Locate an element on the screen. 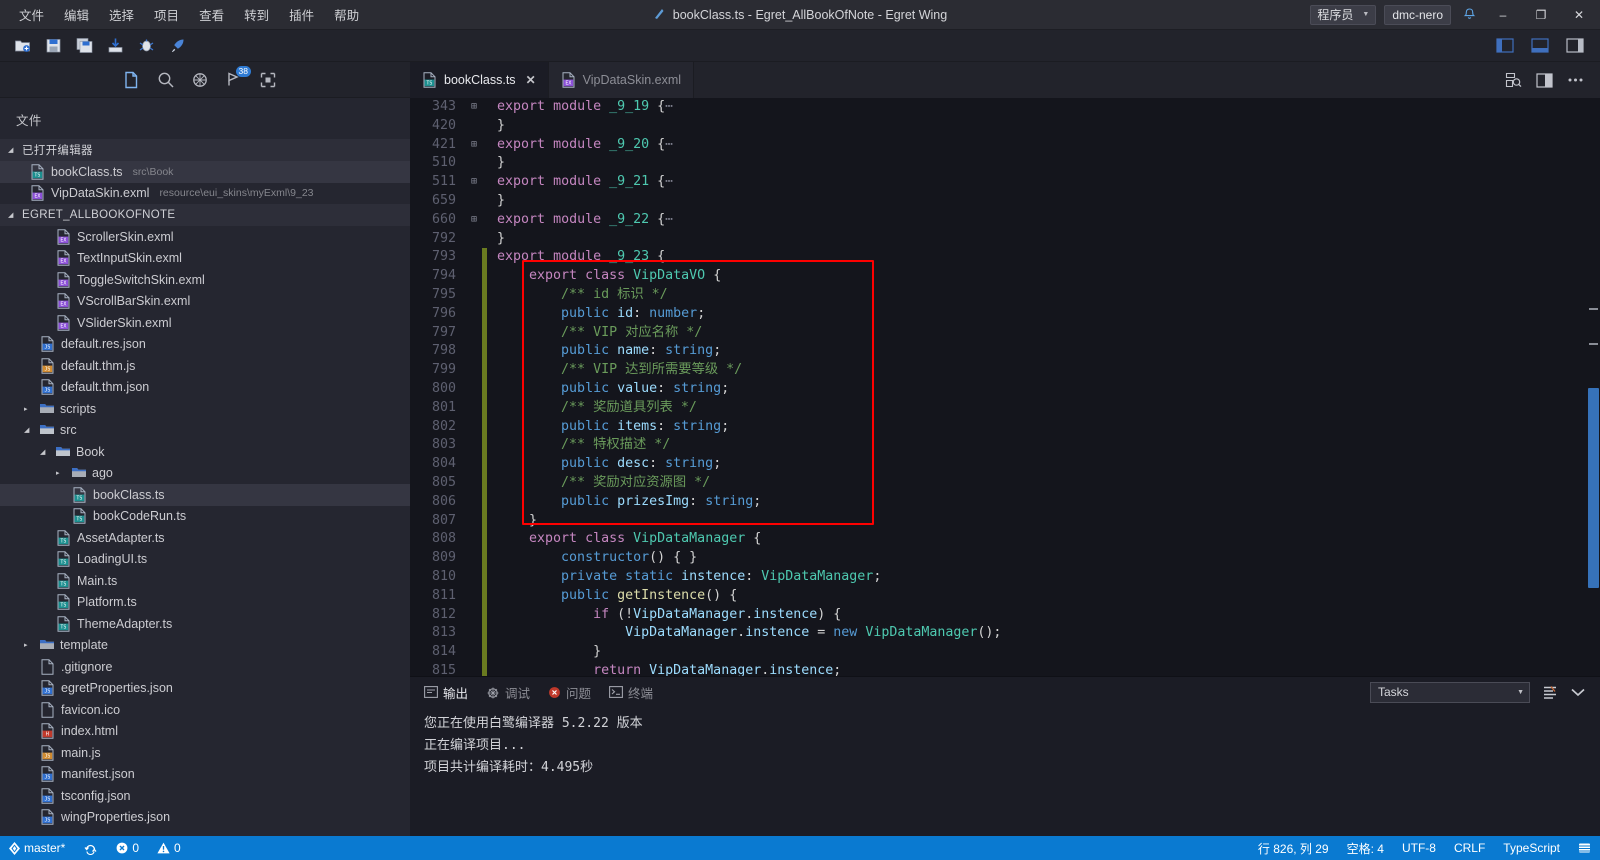 This screenshot has height=860, width=1600. code-line: 799 /** VIP 达到所需要等级 */ is located at coordinates (1005, 370).